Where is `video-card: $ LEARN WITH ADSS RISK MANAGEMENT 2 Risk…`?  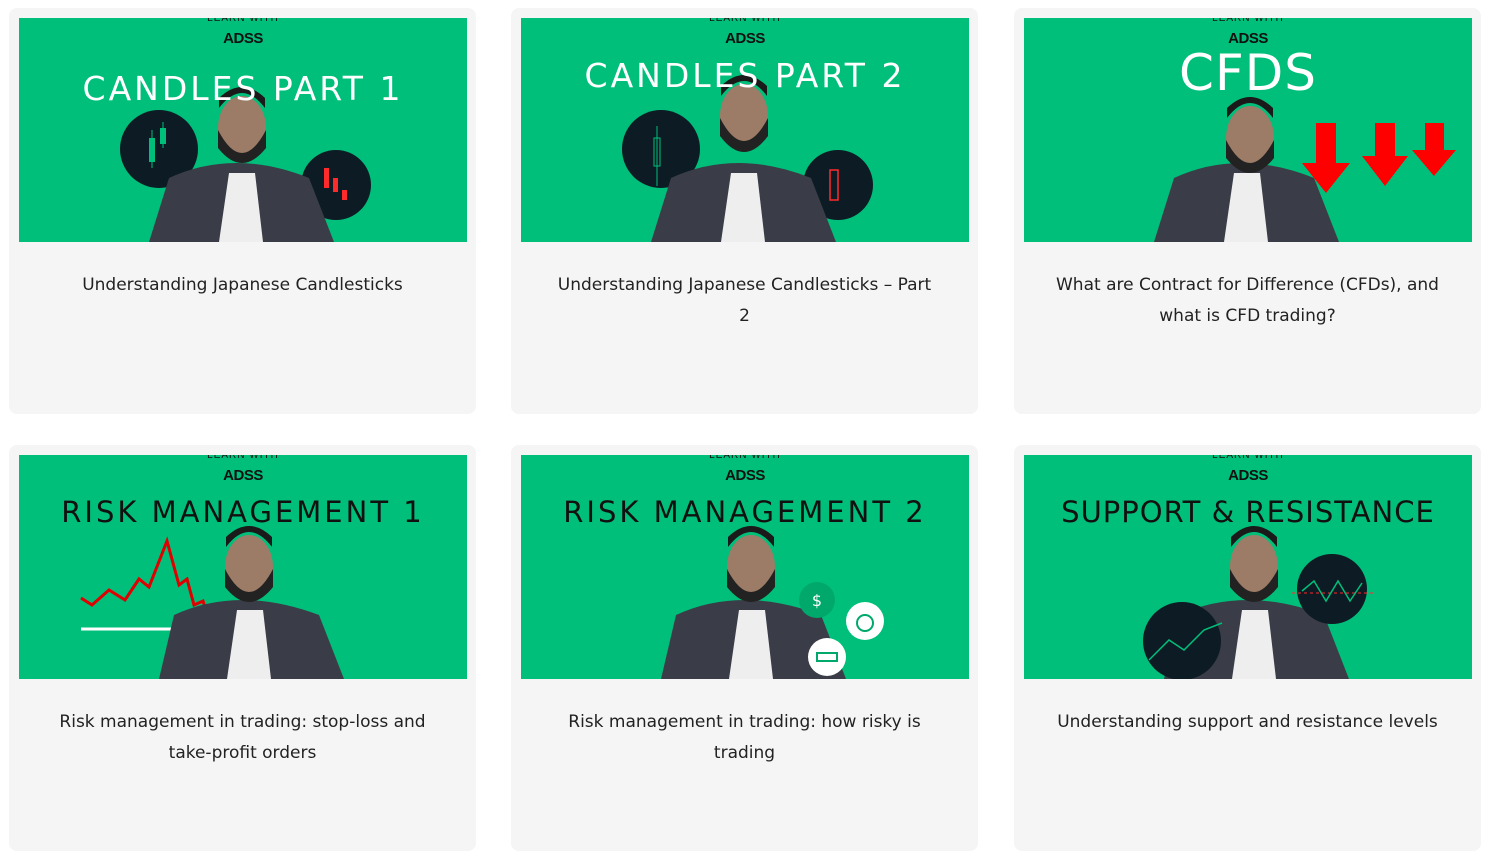 video-card: $ LEARN WITH ADSS RISK MANAGEMENT 2 Risk… is located at coordinates (744, 648).